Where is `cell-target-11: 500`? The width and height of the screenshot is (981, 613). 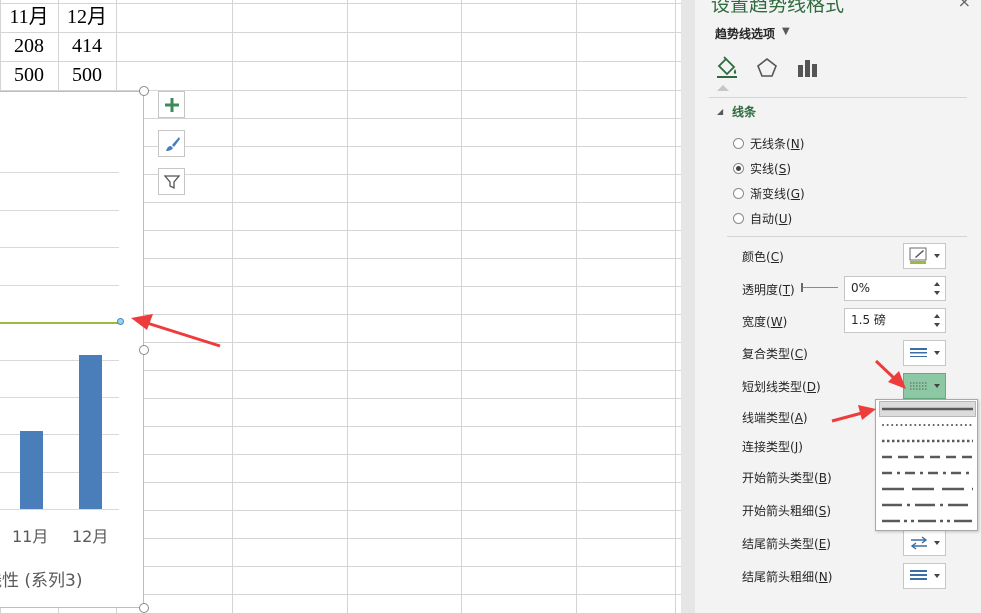 cell-target-11: 500 is located at coordinates (29, 75).